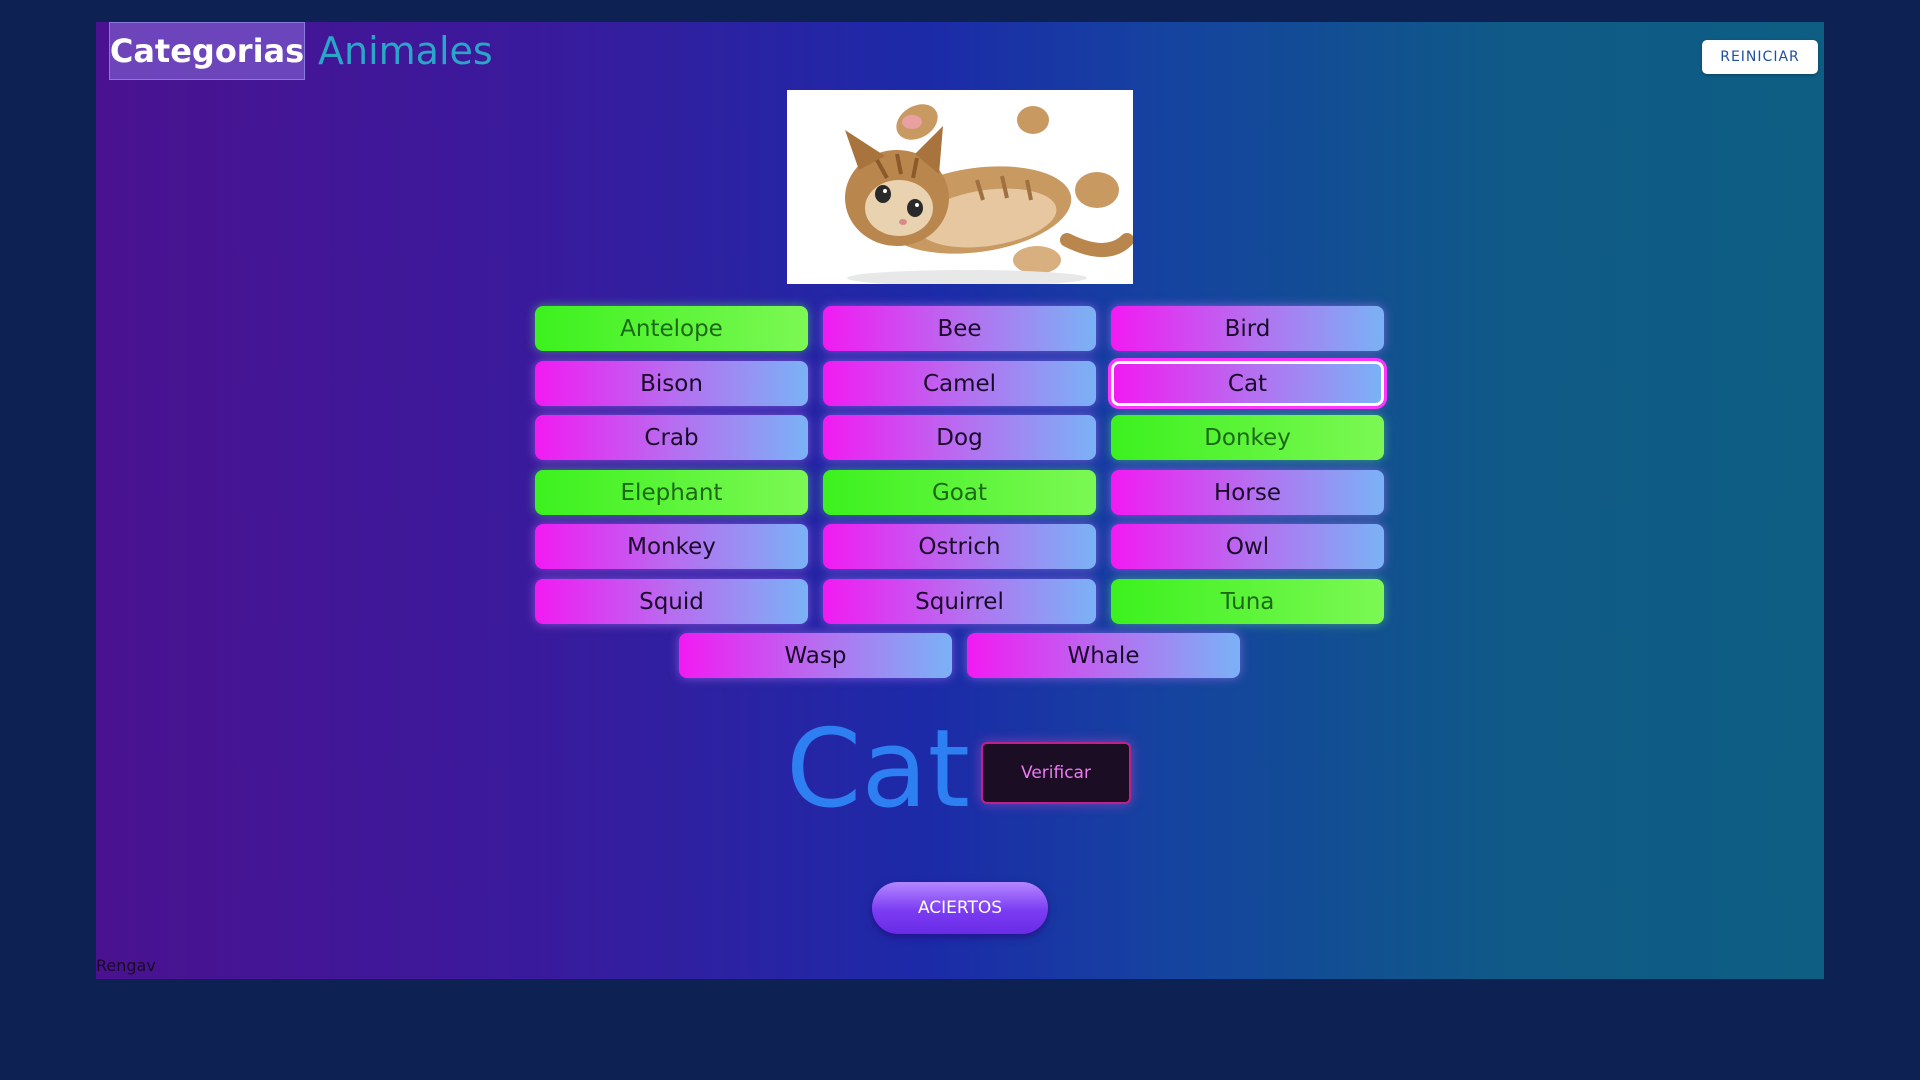  What do you see at coordinates (1247, 383) in the screenshot?
I see `option-cat: Cat` at bounding box center [1247, 383].